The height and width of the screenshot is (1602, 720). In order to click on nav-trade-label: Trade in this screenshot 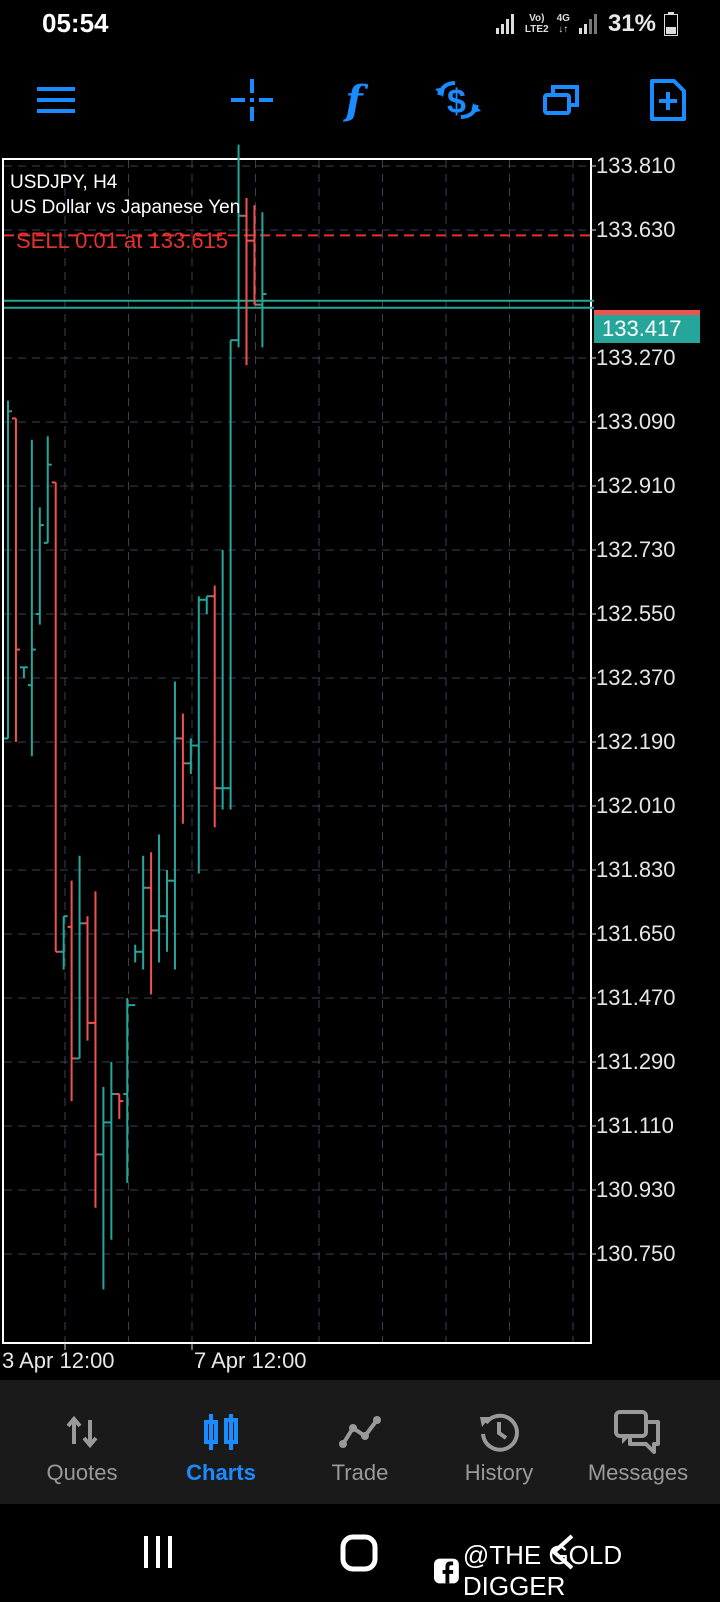, I will do `click(360, 1472)`.